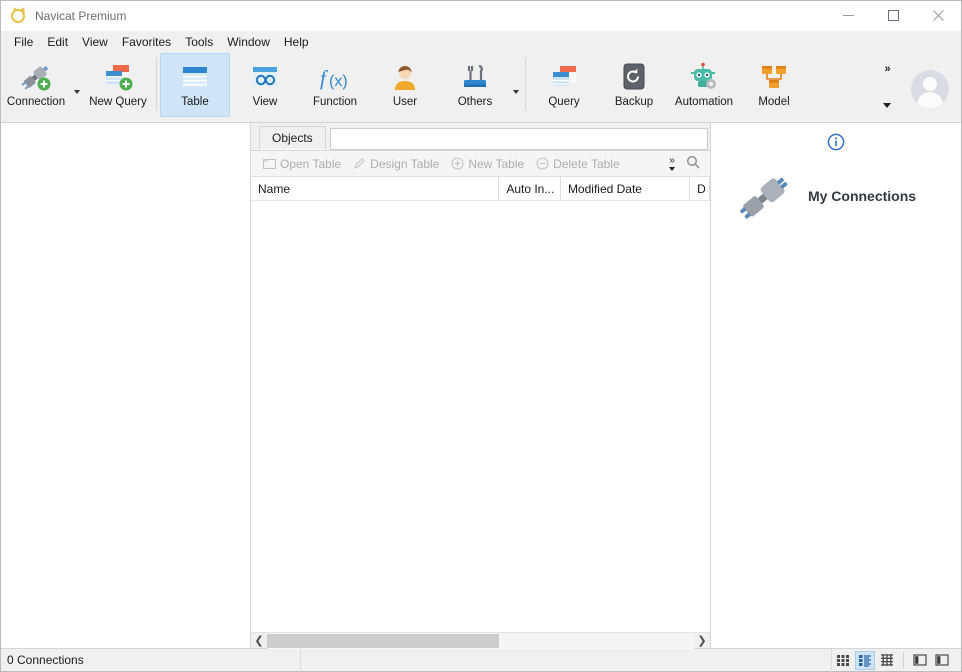 This screenshot has width=962, height=672. I want to click on toolbar-button-function: f (x) Function, so click(335, 85).